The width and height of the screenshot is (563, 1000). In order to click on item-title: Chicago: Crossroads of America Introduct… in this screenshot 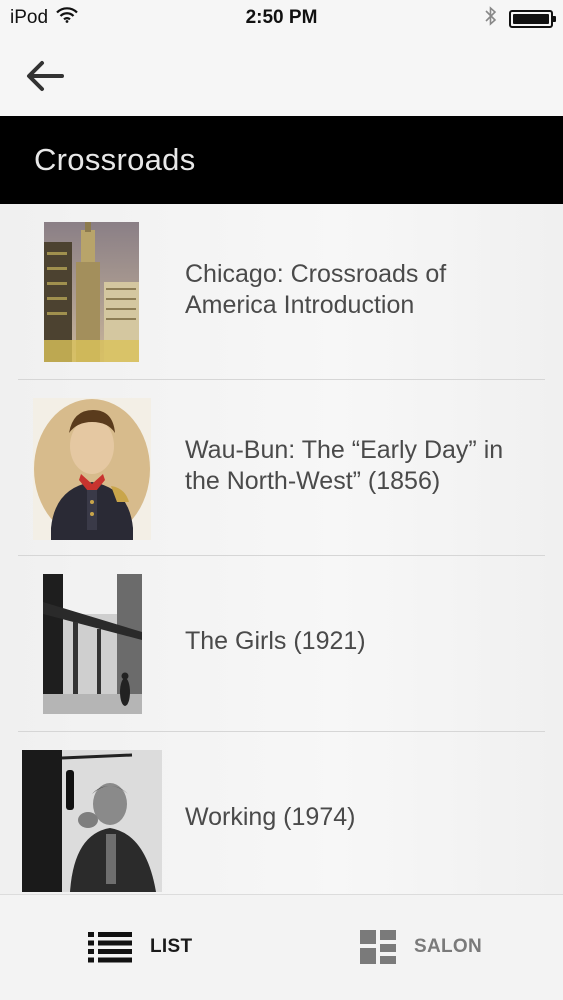, I will do `click(316, 289)`.